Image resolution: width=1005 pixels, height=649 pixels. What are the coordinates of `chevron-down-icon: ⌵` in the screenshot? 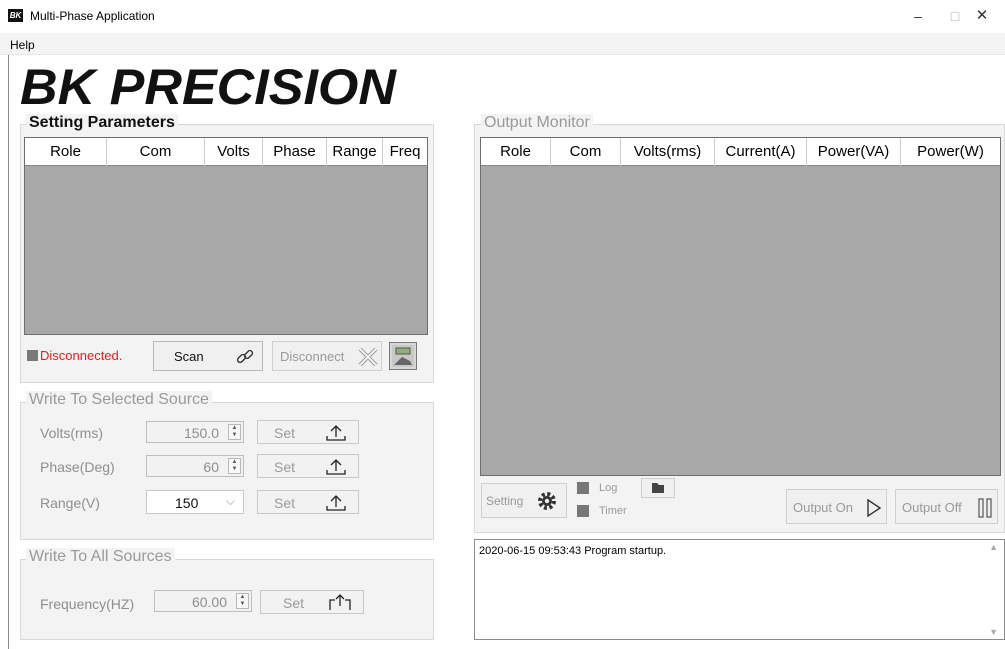 It's located at (230, 501).